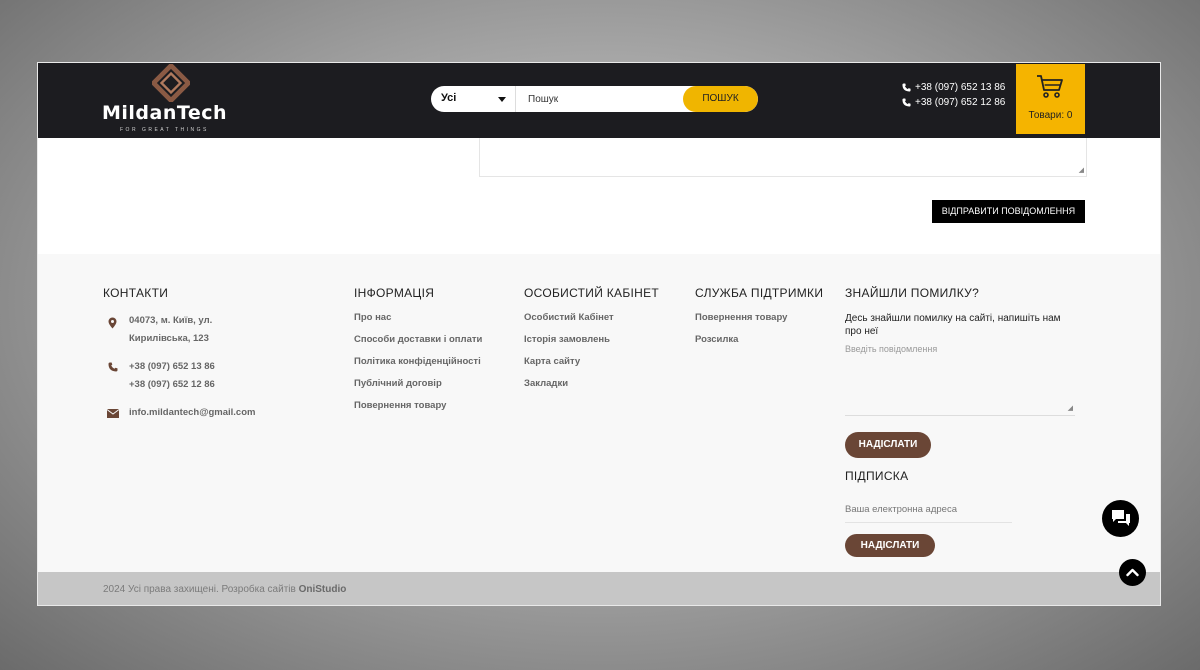 This screenshot has width=1200, height=670. What do you see at coordinates (1050, 86) in the screenshot?
I see `shopping-cart-icon` at bounding box center [1050, 86].